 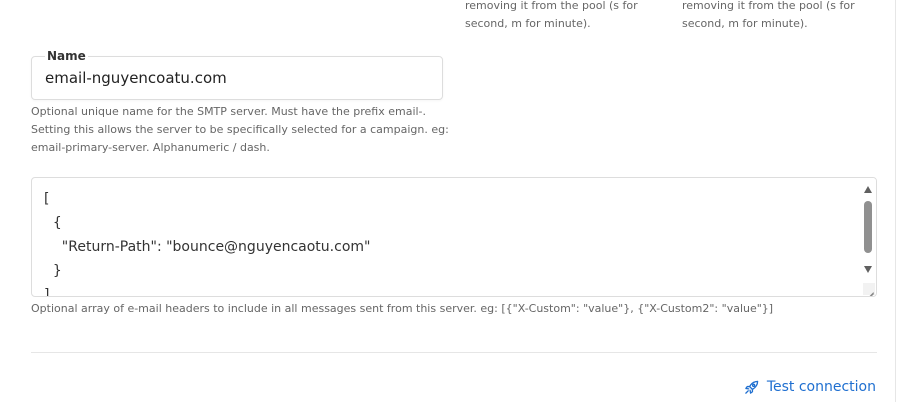 What do you see at coordinates (235, 78) in the screenshot?
I see `name-input` at bounding box center [235, 78].